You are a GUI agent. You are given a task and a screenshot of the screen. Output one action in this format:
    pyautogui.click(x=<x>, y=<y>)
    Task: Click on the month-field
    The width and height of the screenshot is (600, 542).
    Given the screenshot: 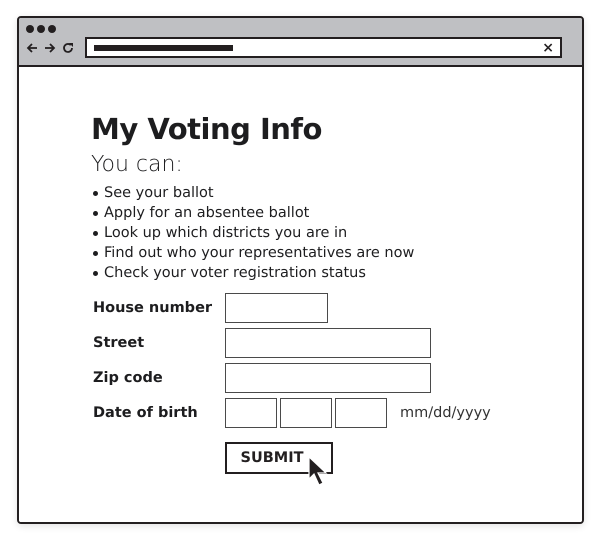 What is the action you would take?
    pyautogui.click(x=251, y=413)
    